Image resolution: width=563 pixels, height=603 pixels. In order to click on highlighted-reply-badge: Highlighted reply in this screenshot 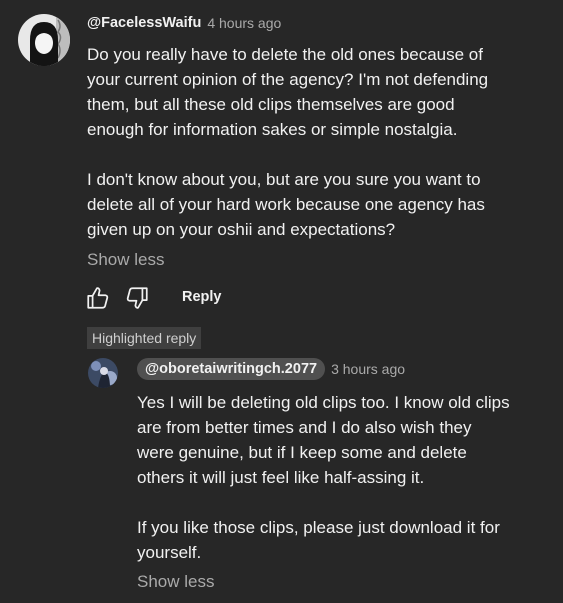, I will do `click(144, 338)`.